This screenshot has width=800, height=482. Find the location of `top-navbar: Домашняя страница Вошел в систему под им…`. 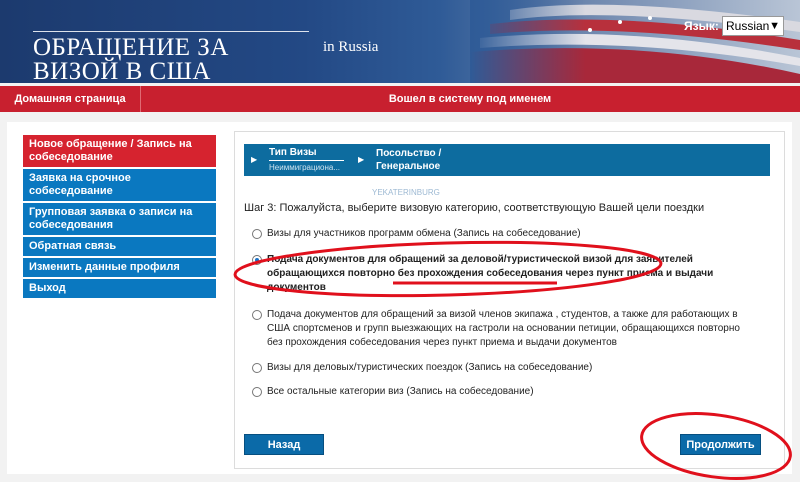

top-navbar: Домашняя страница Вошел в систему под им… is located at coordinates (400, 99).